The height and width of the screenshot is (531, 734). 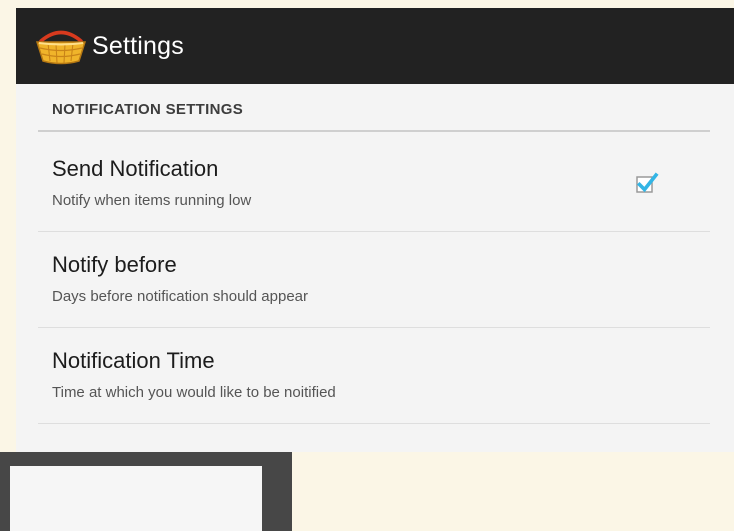 I want to click on secondary-panel, so click(x=136, y=498).